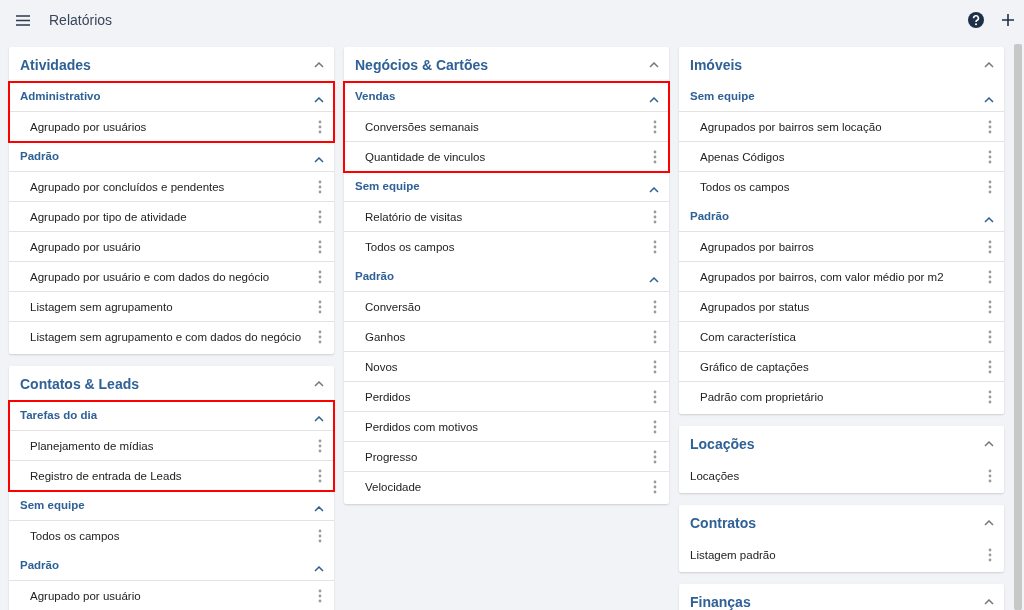 The width and height of the screenshot is (1024, 610). I want to click on report-link: Listagem sem agrupamento, so click(101, 306).